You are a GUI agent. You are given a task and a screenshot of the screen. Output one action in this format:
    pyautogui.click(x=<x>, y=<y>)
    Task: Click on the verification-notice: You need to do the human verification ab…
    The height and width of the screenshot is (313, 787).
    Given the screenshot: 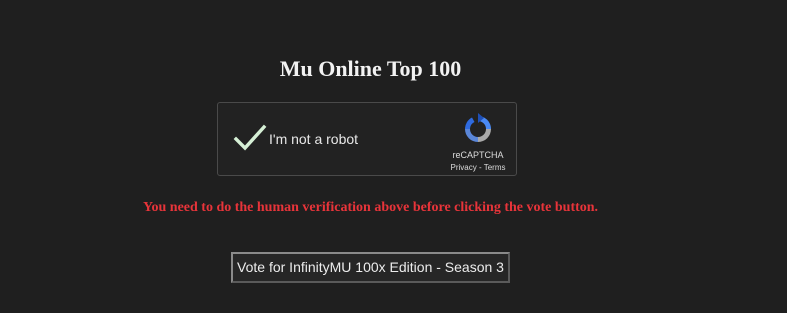 What is the action you would take?
    pyautogui.click(x=370, y=207)
    